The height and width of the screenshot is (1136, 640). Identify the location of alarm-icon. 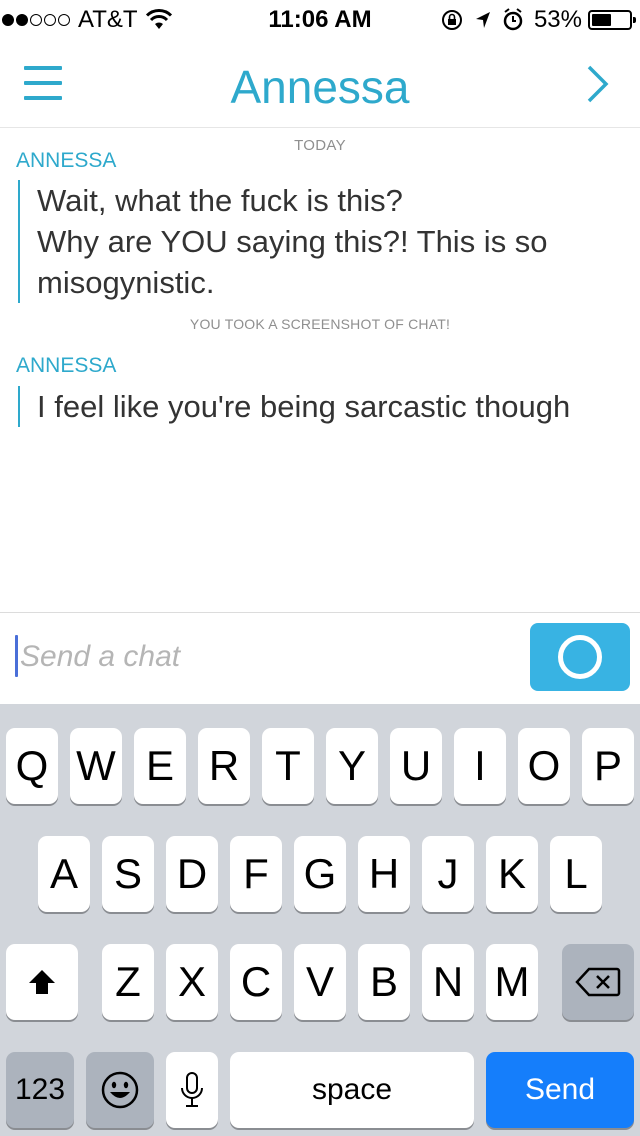
(513, 19).